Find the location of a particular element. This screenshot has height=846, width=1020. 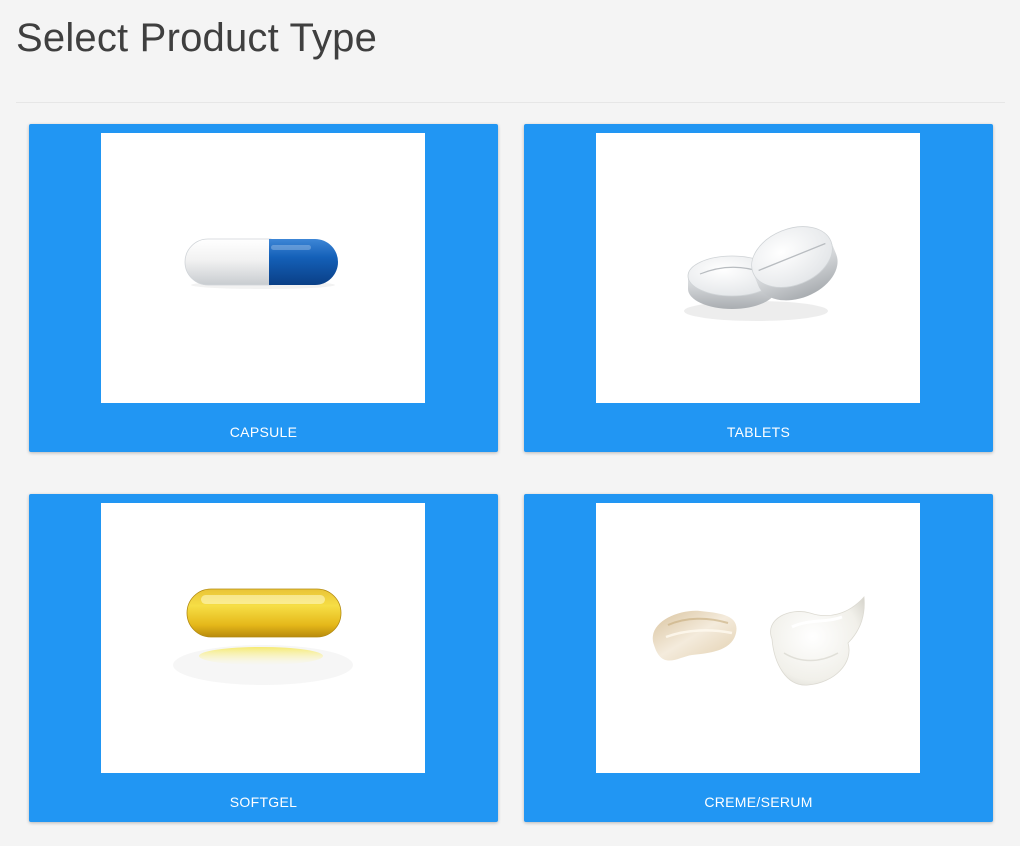

product-image-softgel is located at coordinates (263, 638).